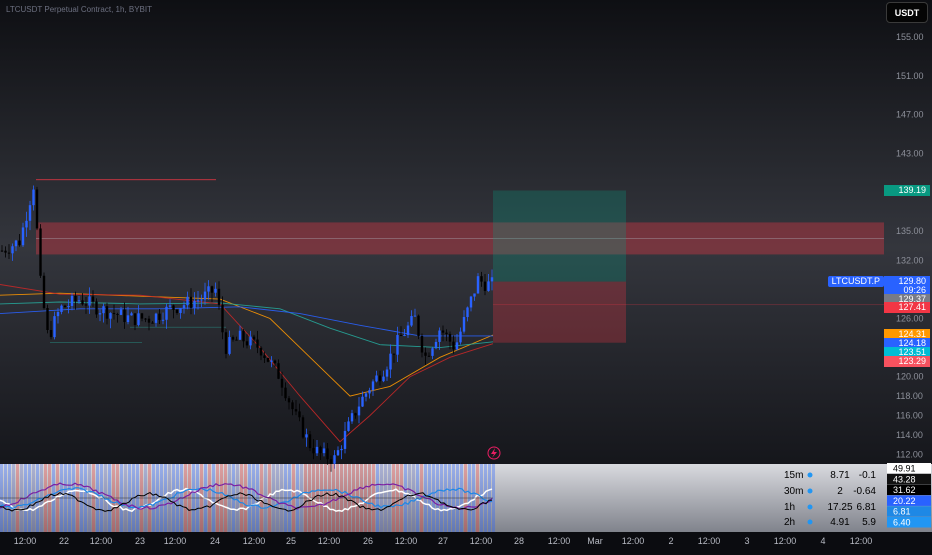 This screenshot has height=555, width=932. I want to click on currency-button: USDT, so click(907, 12).